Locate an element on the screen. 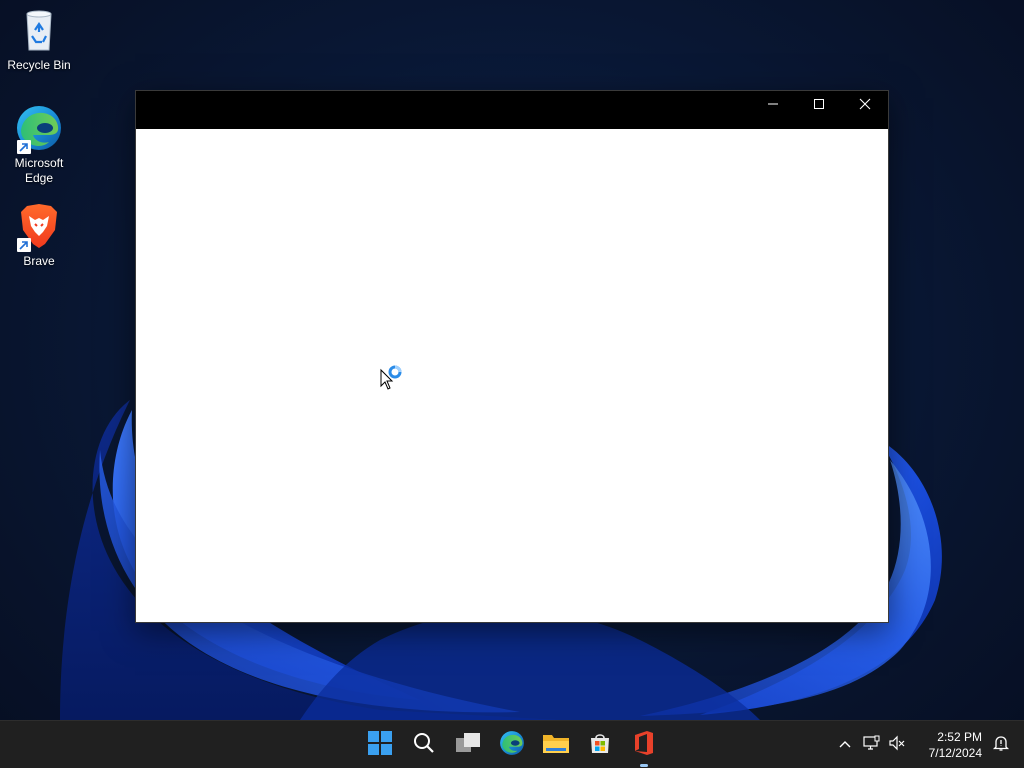 This screenshot has height=768, width=1024. desktop-icon-label: Microsoft Edge is located at coordinates (39, 170).